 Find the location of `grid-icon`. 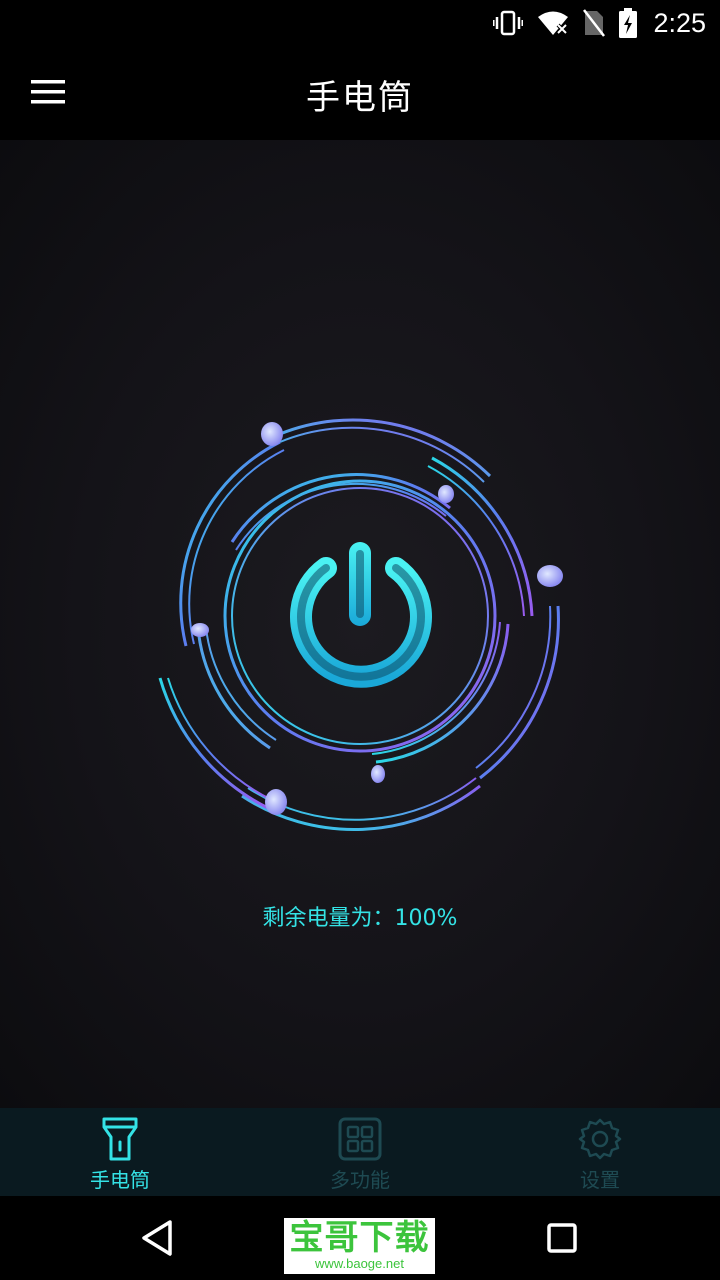

grid-icon is located at coordinates (360, 1139).